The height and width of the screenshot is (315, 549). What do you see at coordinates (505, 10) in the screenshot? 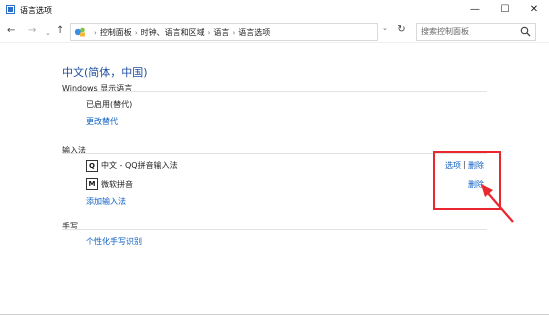
I see `maximize-button: ☐` at bounding box center [505, 10].